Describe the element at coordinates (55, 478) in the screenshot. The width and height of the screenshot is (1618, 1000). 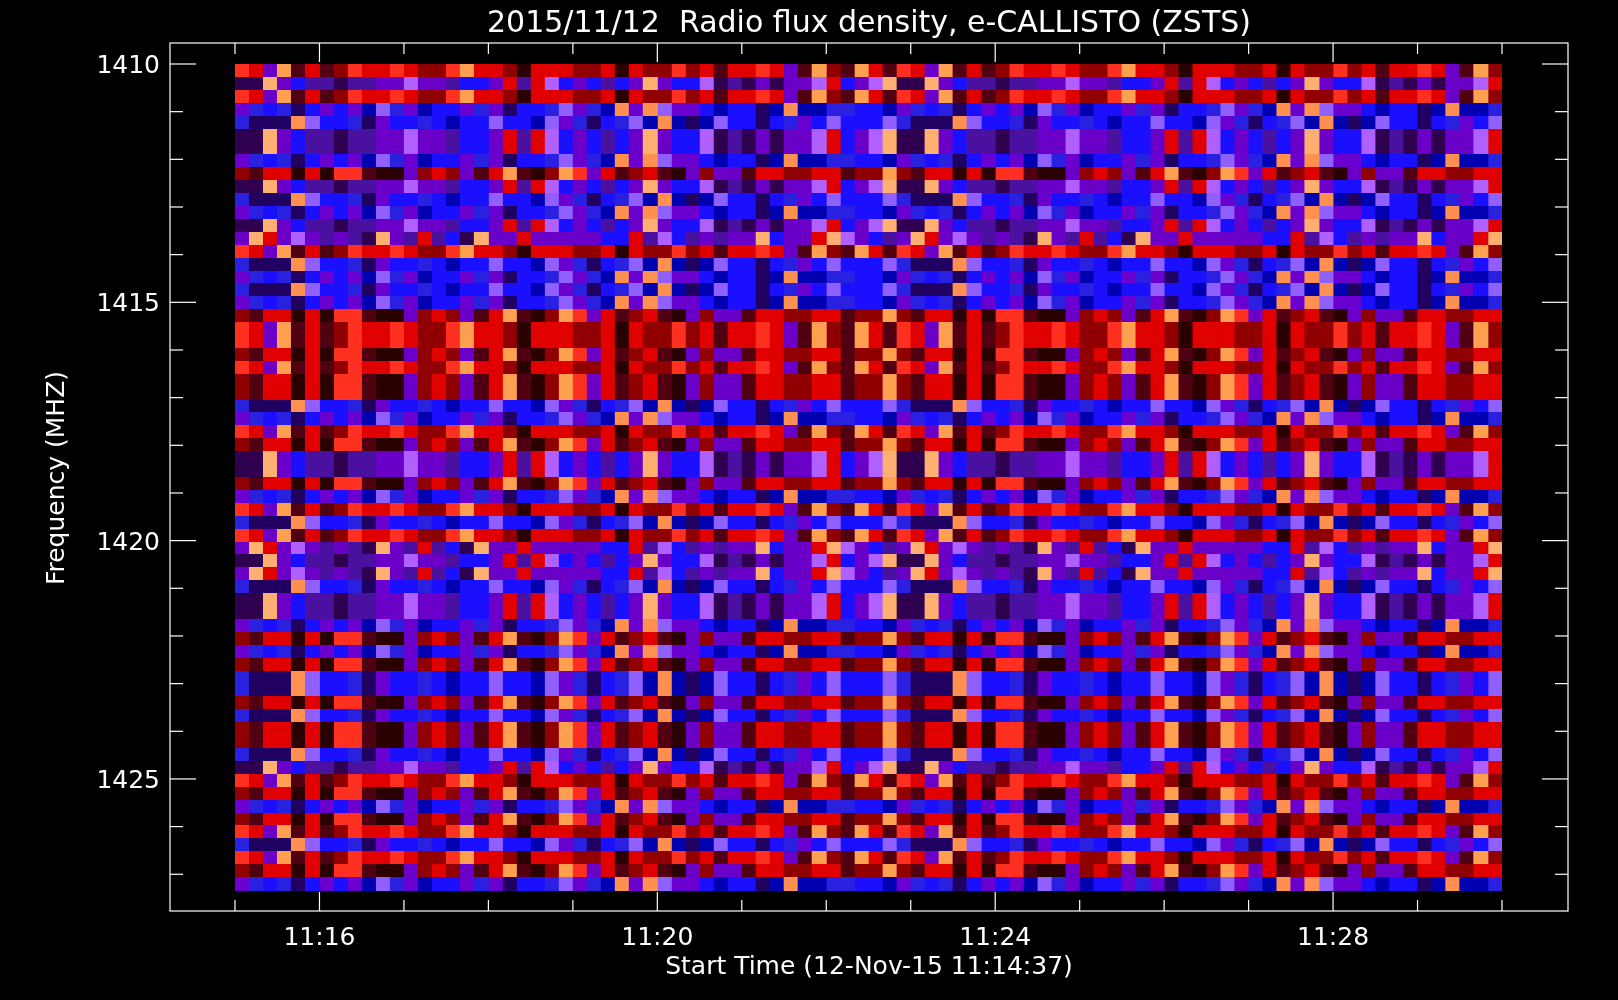
I see `y-axis-label: Frequency (MHZ)` at that location.